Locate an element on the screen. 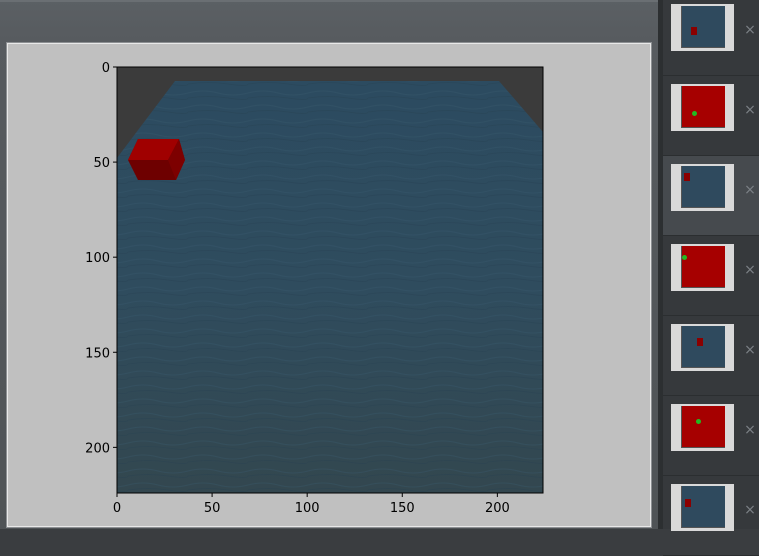  x-tick-label: 150 is located at coordinates (402, 508).